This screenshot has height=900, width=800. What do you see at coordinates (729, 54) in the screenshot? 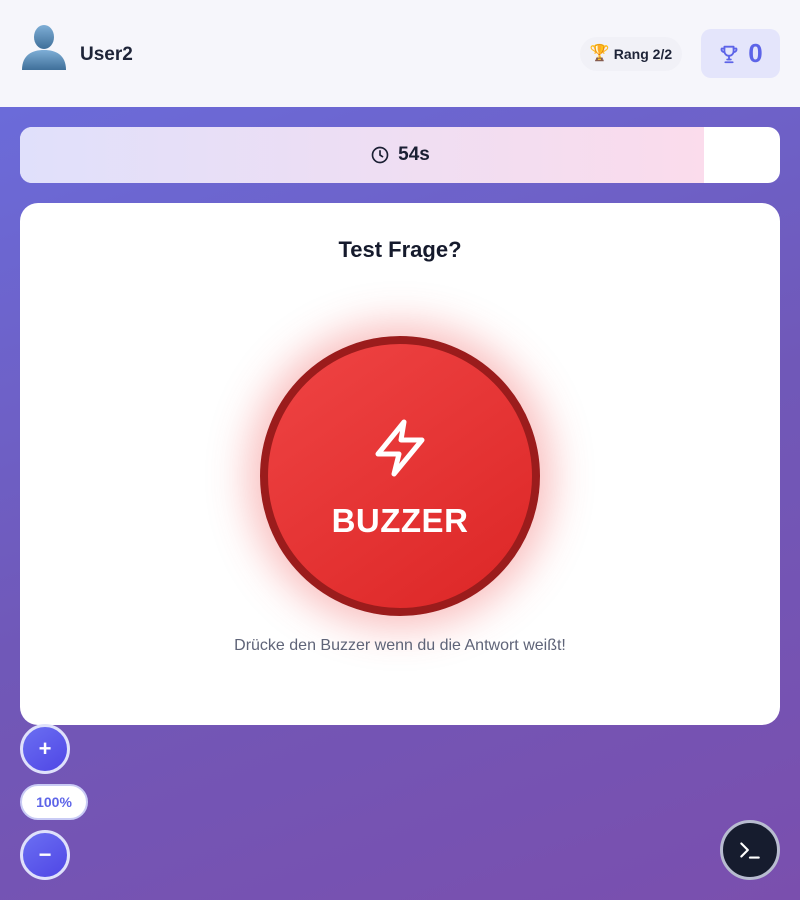
I see `trophy-icon` at bounding box center [729, 54].